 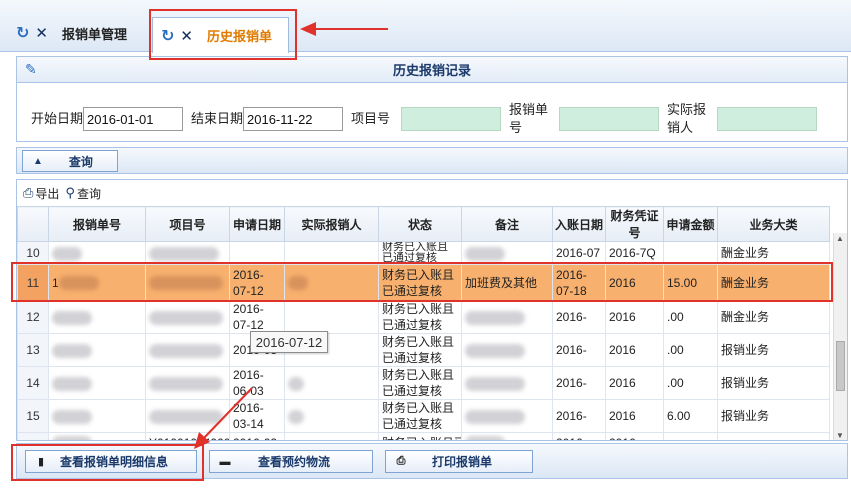 What do you see at coordinates (308, 29) in the screenshot?
I see `arrow-head-tab` at bounding box center [308, 29].